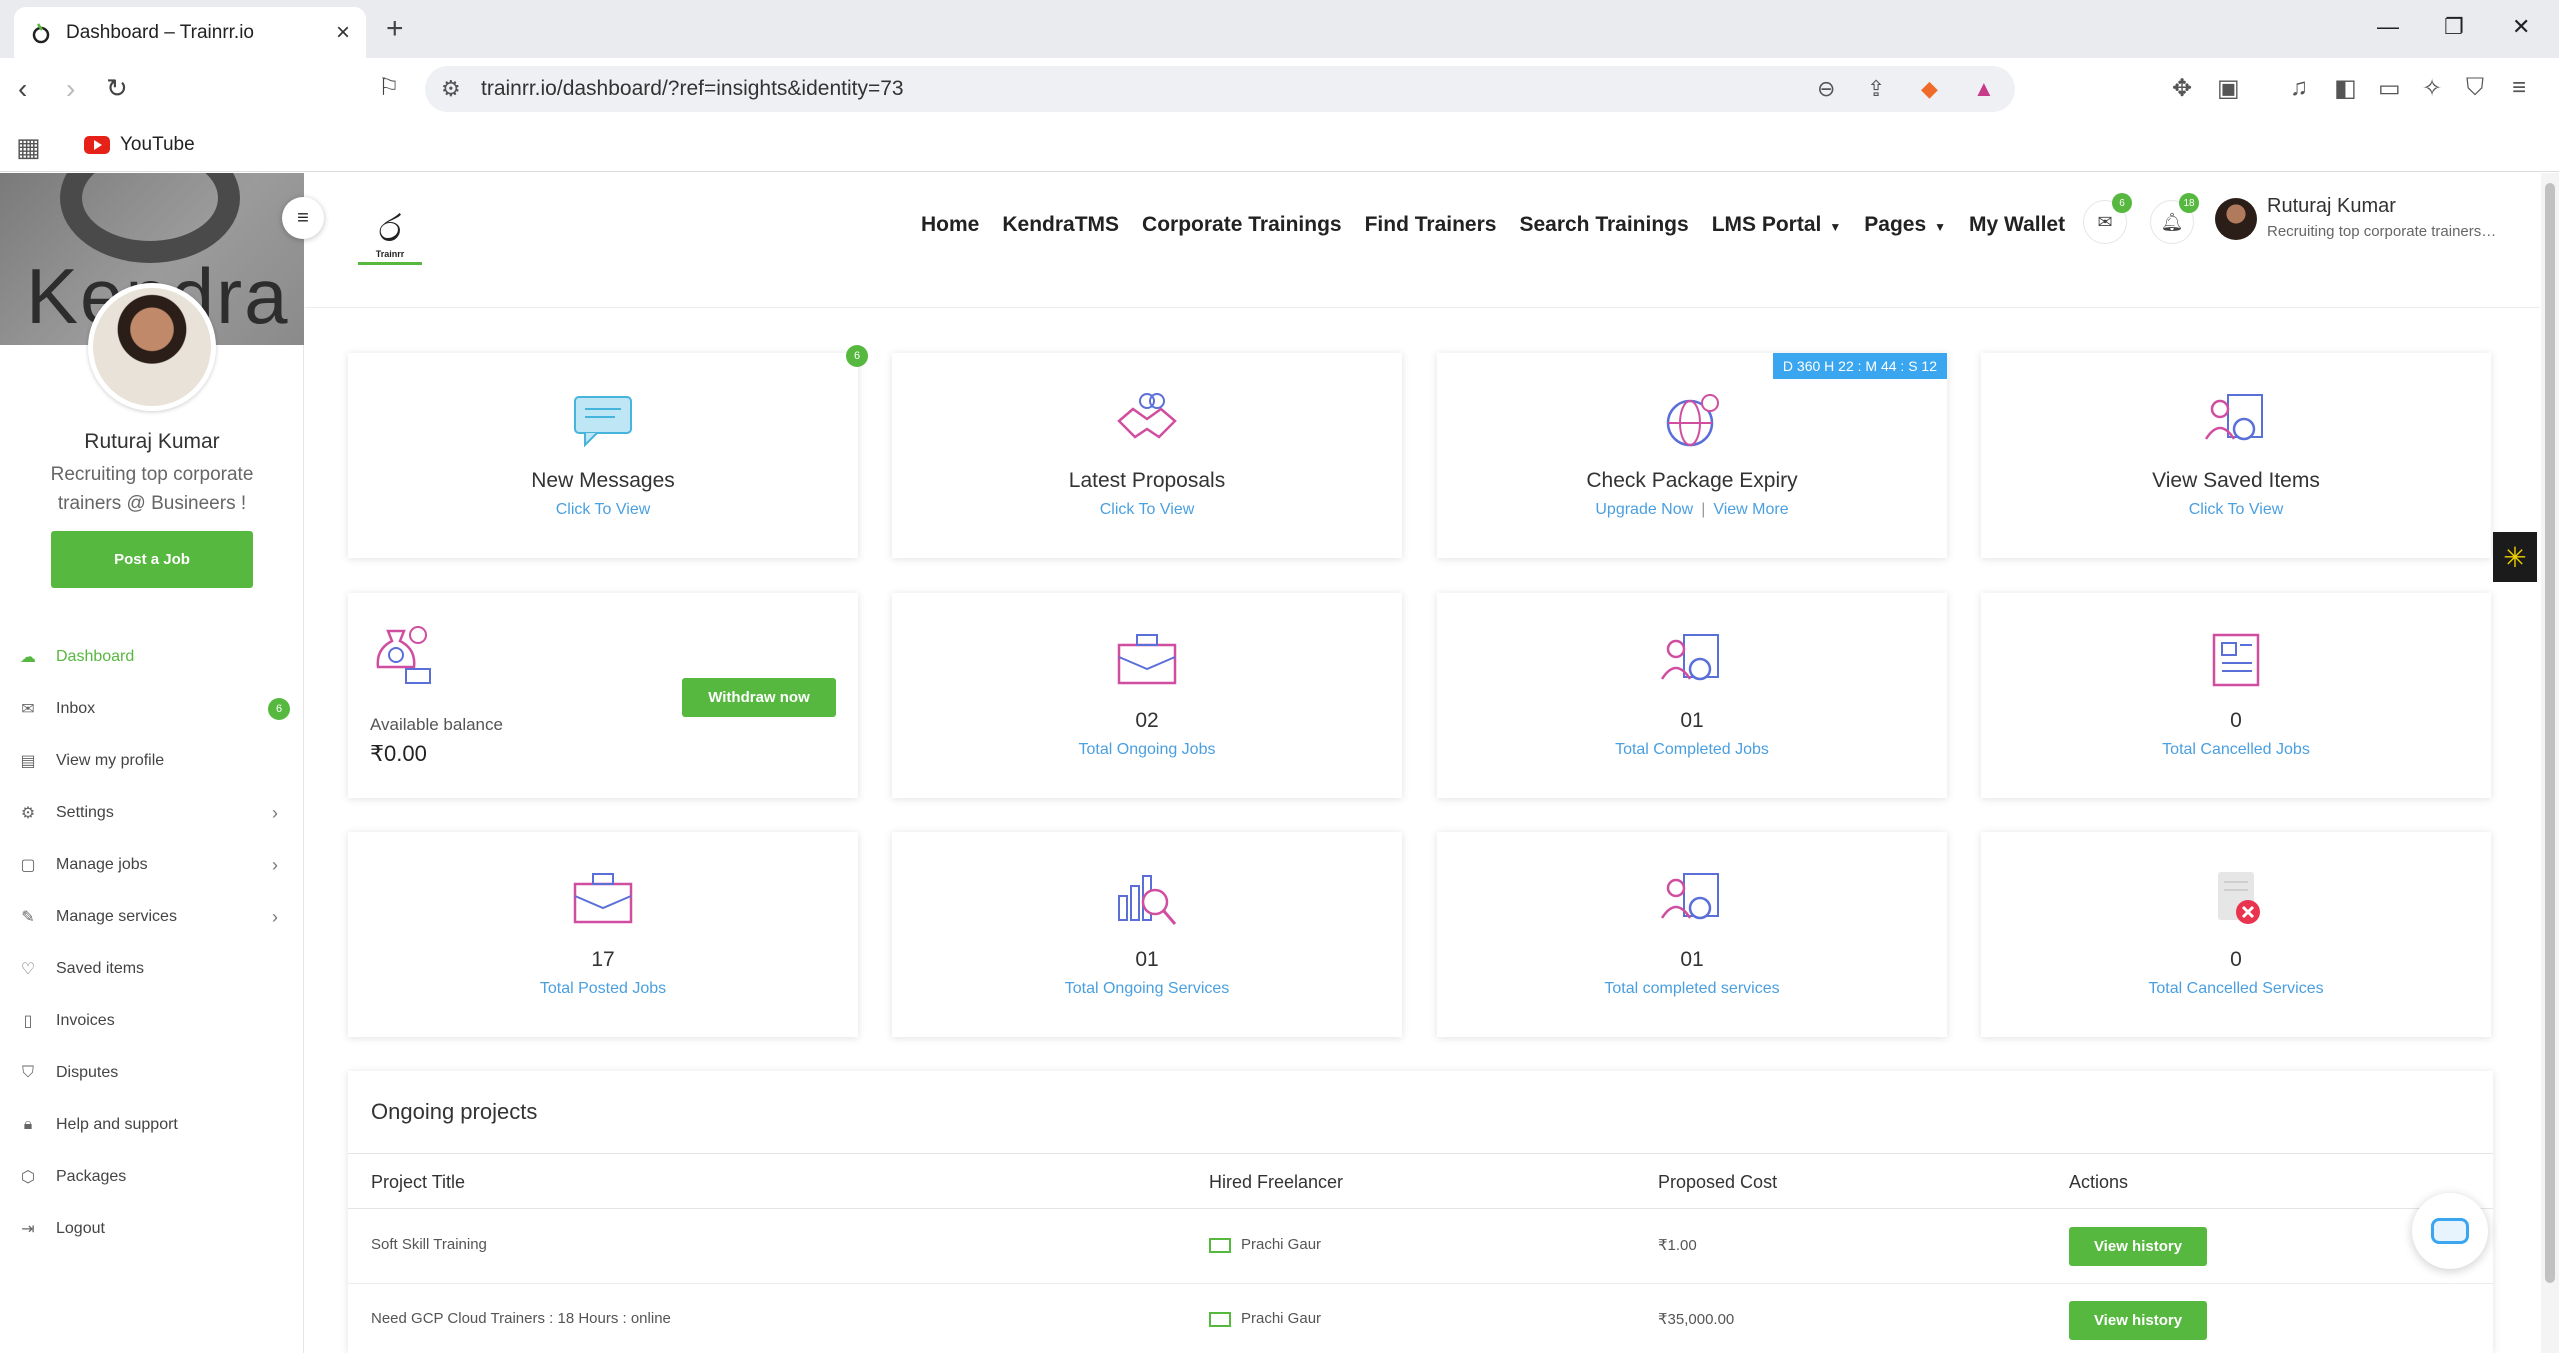 The width and height of the screenshot is (2559, 1353). I want to click on card-title: View Saved Items, so click(2236, 480).